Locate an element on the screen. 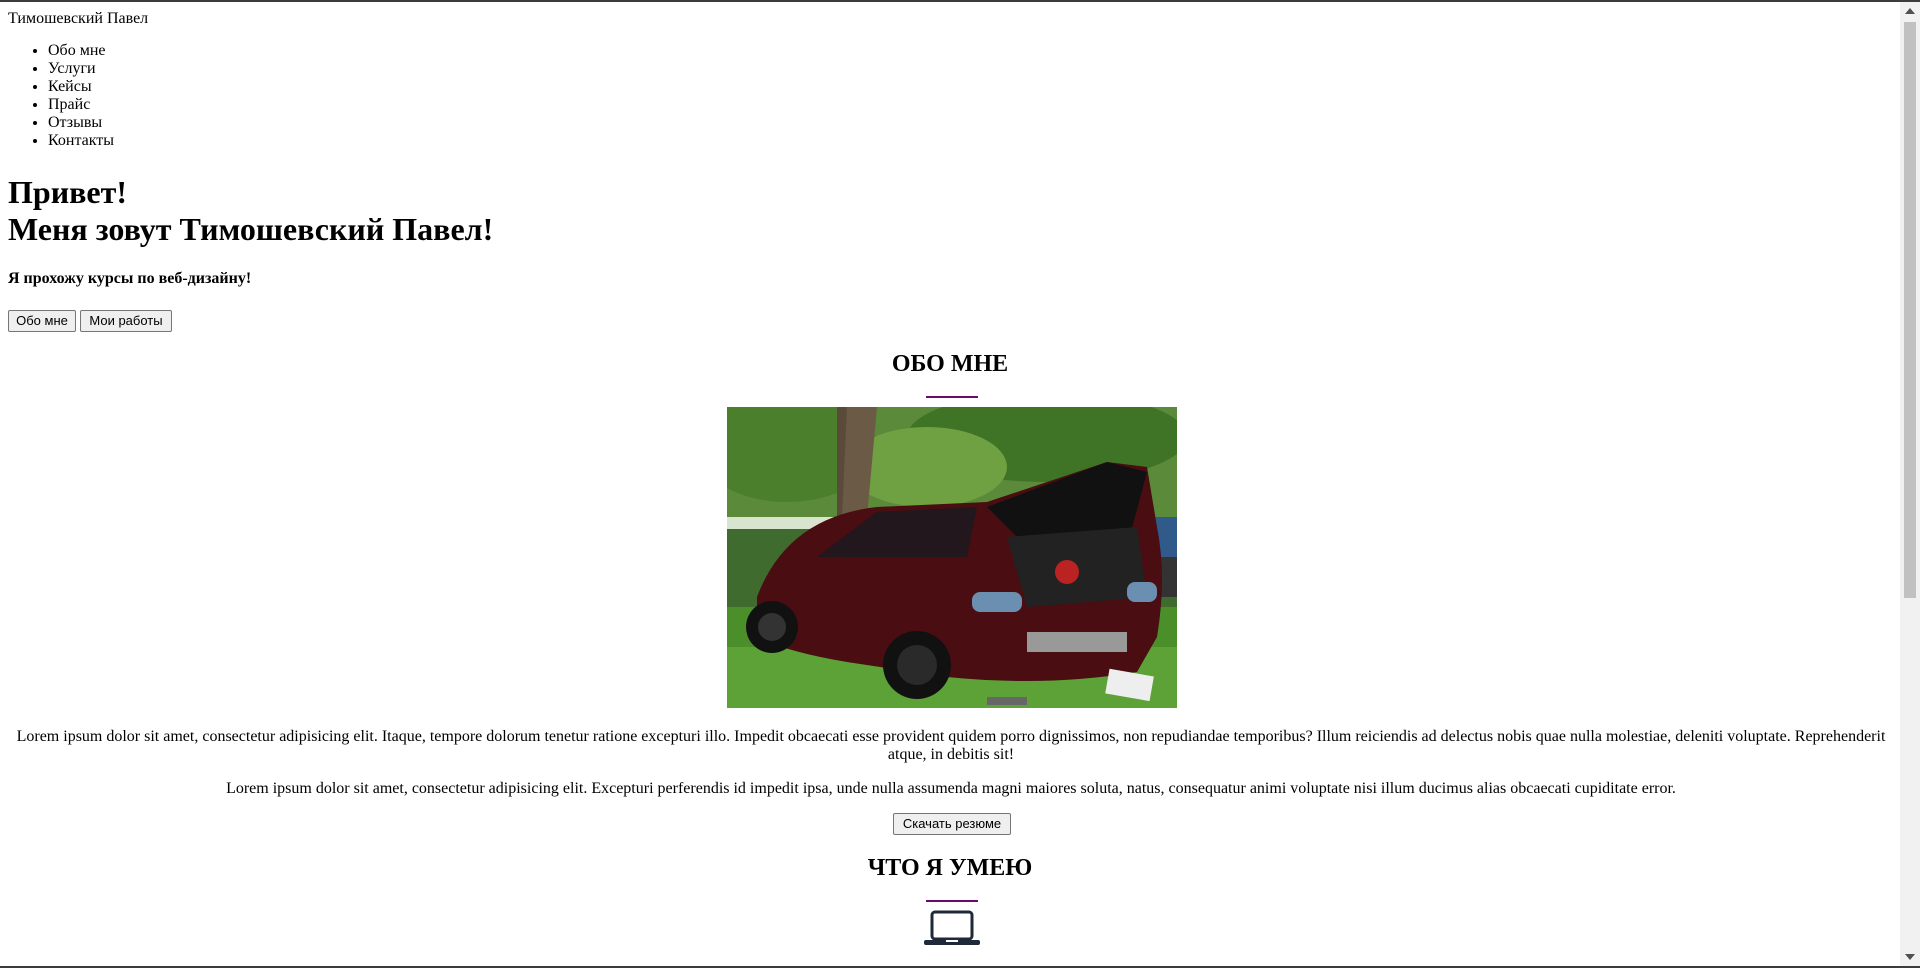  vertical-scrollbar is located at coordinates (1910, 484).